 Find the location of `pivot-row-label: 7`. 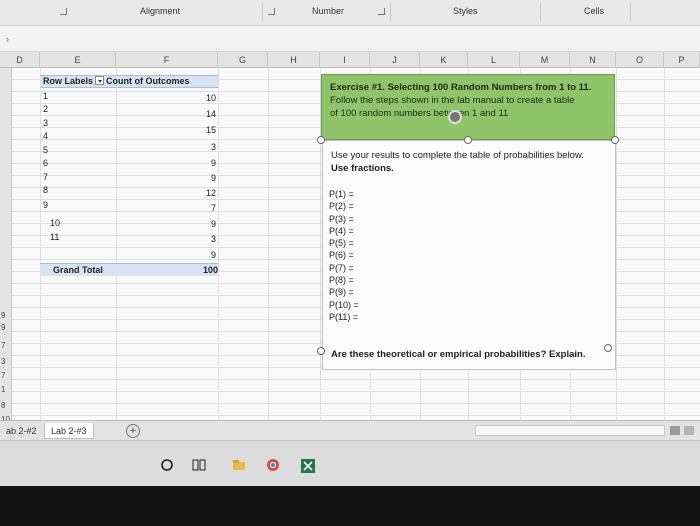

pivot-row-label: 7 is located at coordinates (46, 177).